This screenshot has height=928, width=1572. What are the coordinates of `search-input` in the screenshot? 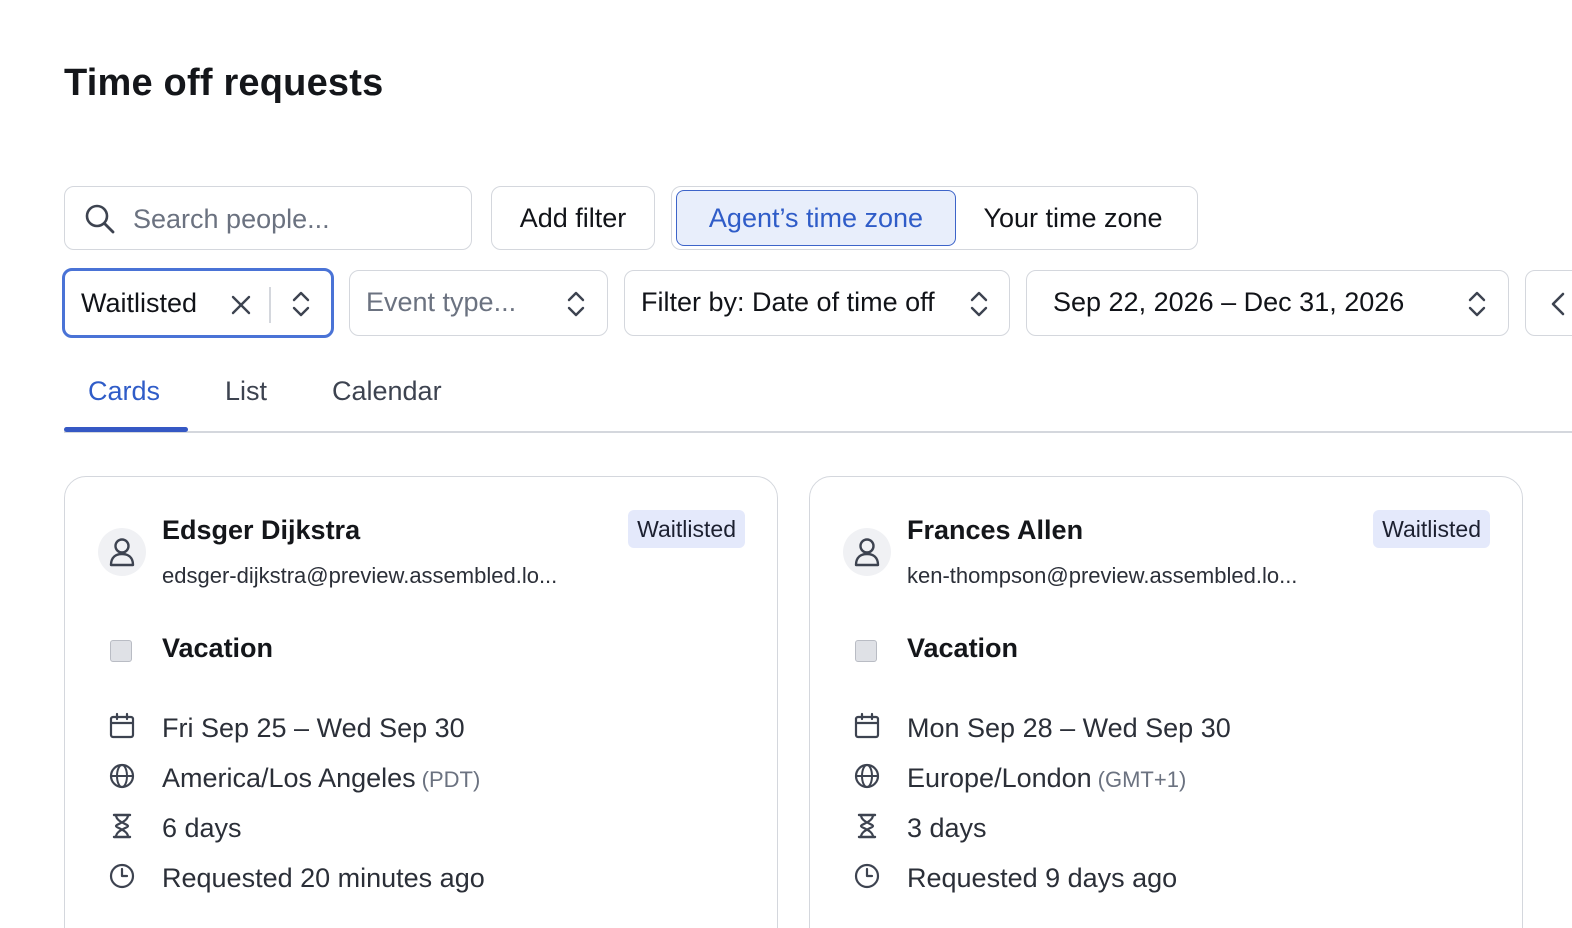 It's located at (293, 219).